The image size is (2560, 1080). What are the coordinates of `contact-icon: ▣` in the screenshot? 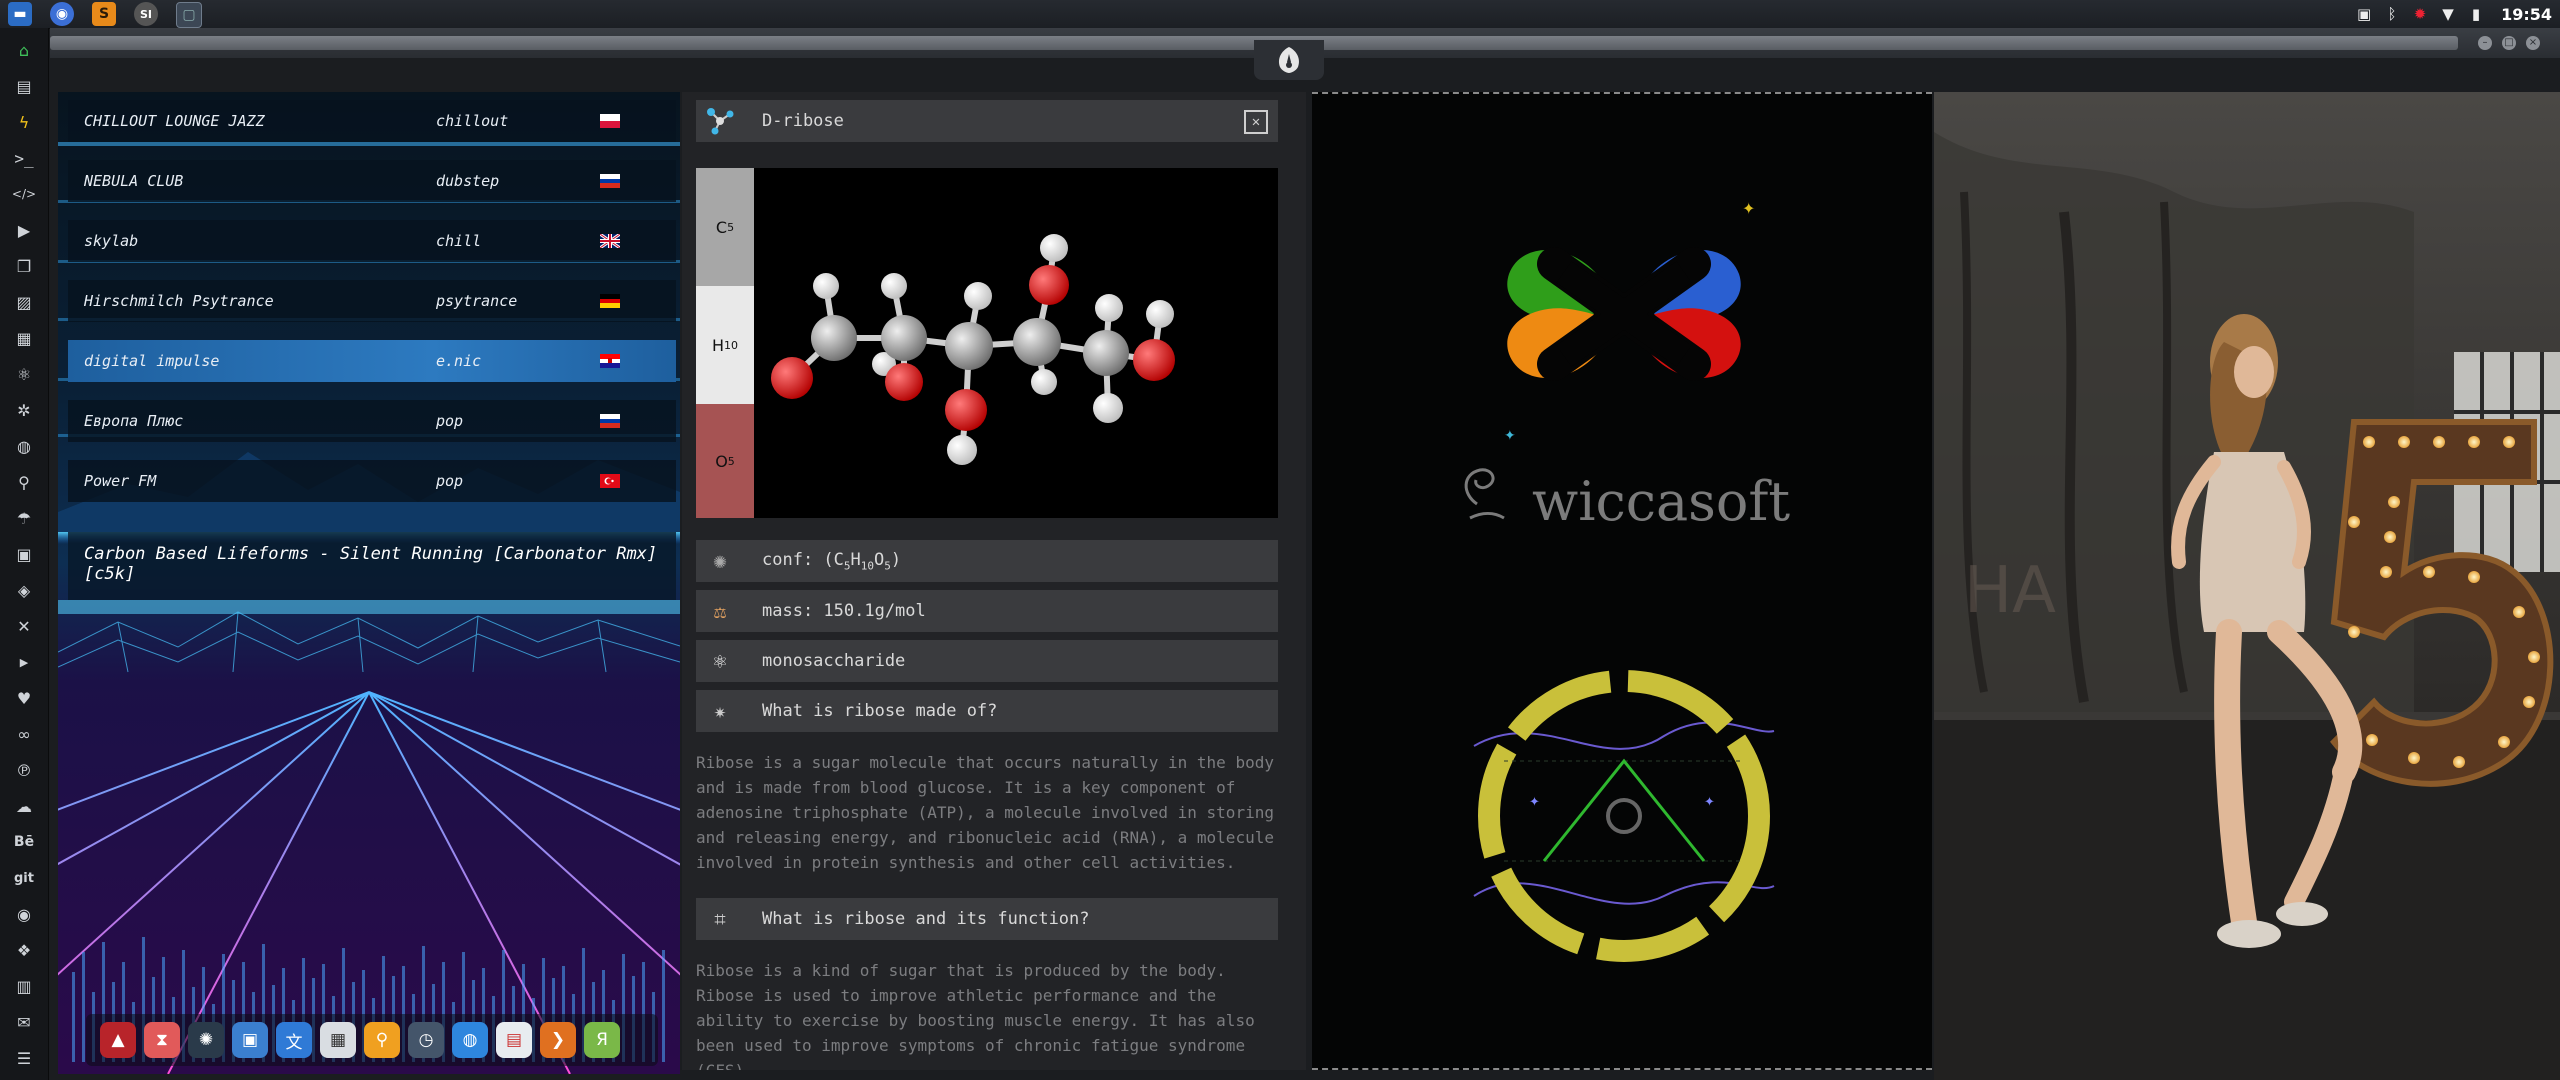 It's located at (24, 554).